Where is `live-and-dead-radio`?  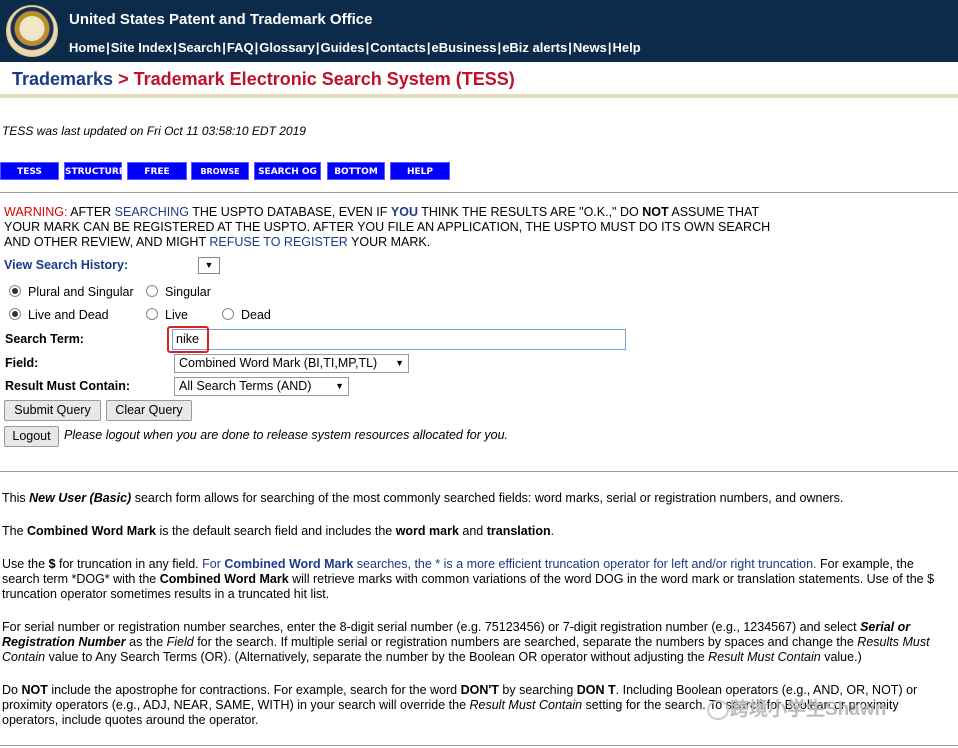 live-and-dead-radio is located at coordinates (15, 314).